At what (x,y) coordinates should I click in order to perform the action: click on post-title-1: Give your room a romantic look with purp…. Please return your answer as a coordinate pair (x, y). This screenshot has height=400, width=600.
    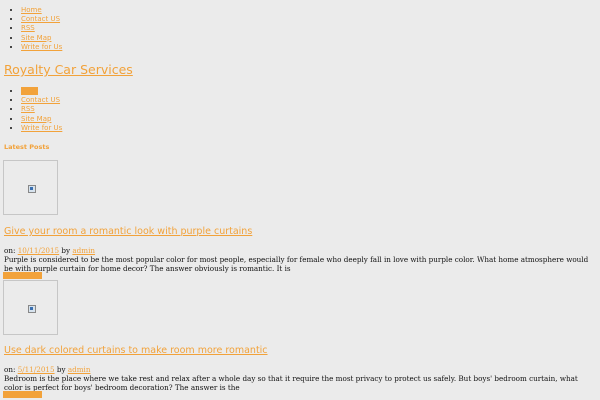
    Looking at the image, I should click on (128, 231).